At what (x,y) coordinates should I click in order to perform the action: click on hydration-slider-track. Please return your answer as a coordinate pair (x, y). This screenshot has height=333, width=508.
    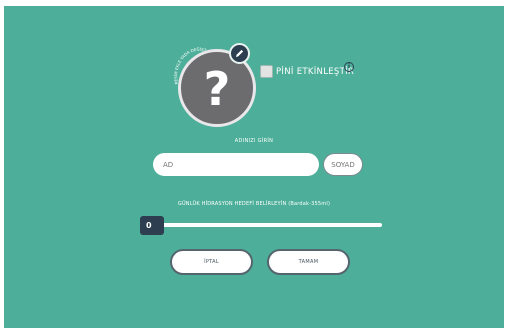
    Looking at the image, I should click on (263, 225).